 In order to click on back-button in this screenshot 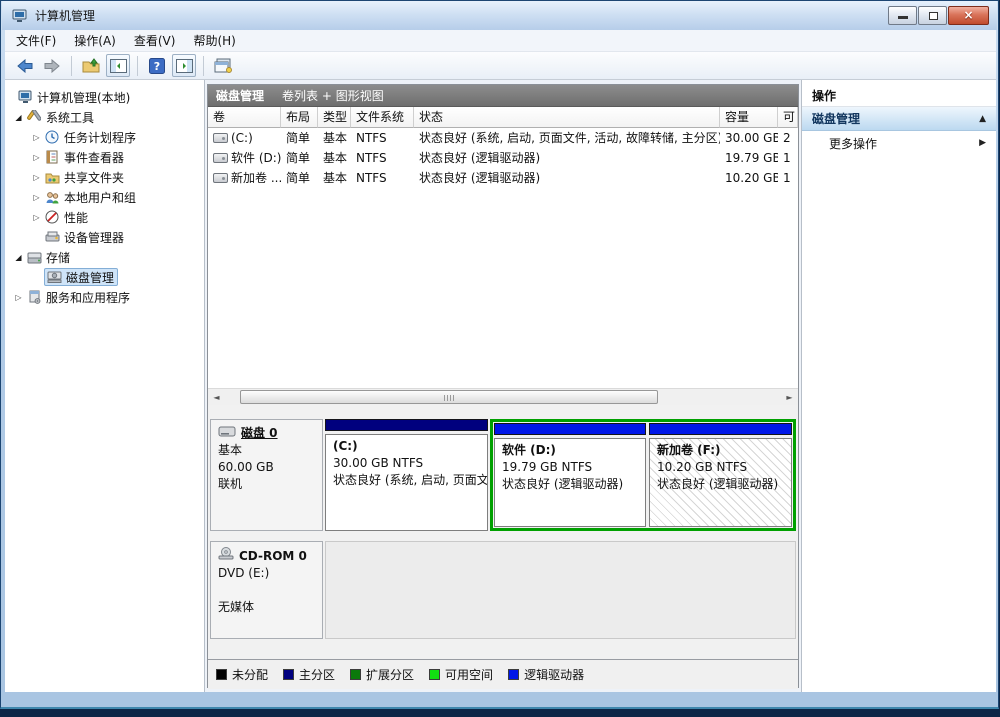, I will do `click(25, 65)`.